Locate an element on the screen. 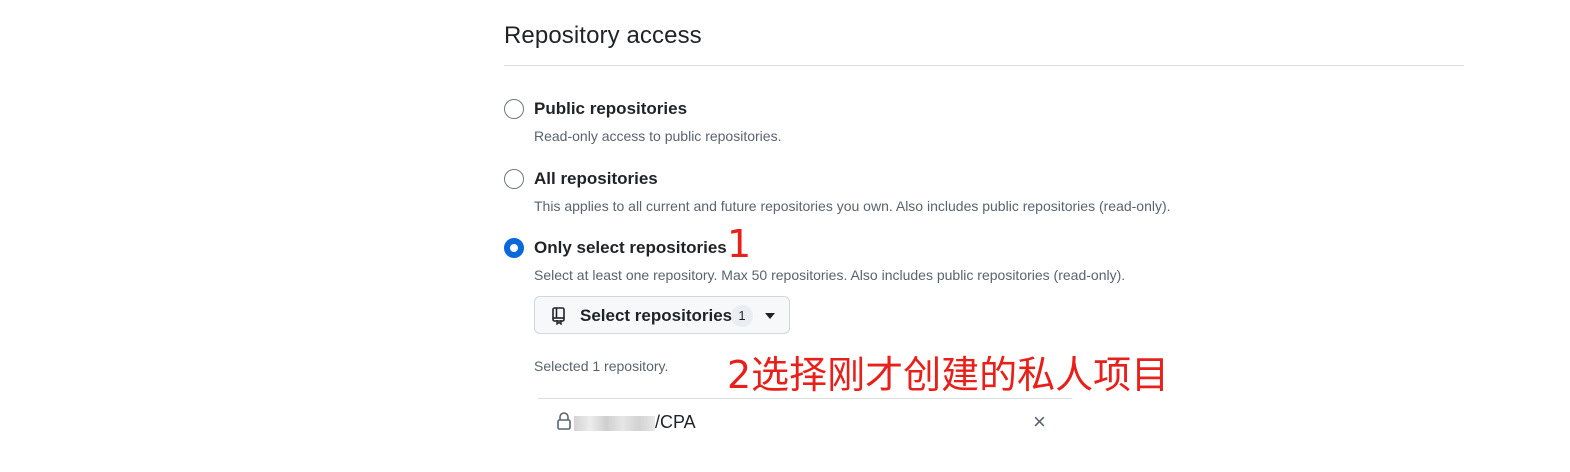 The width and height of the screenshot is (1570, 472). select-repositories-label: Select repositories is located at coordinates (656, 315).